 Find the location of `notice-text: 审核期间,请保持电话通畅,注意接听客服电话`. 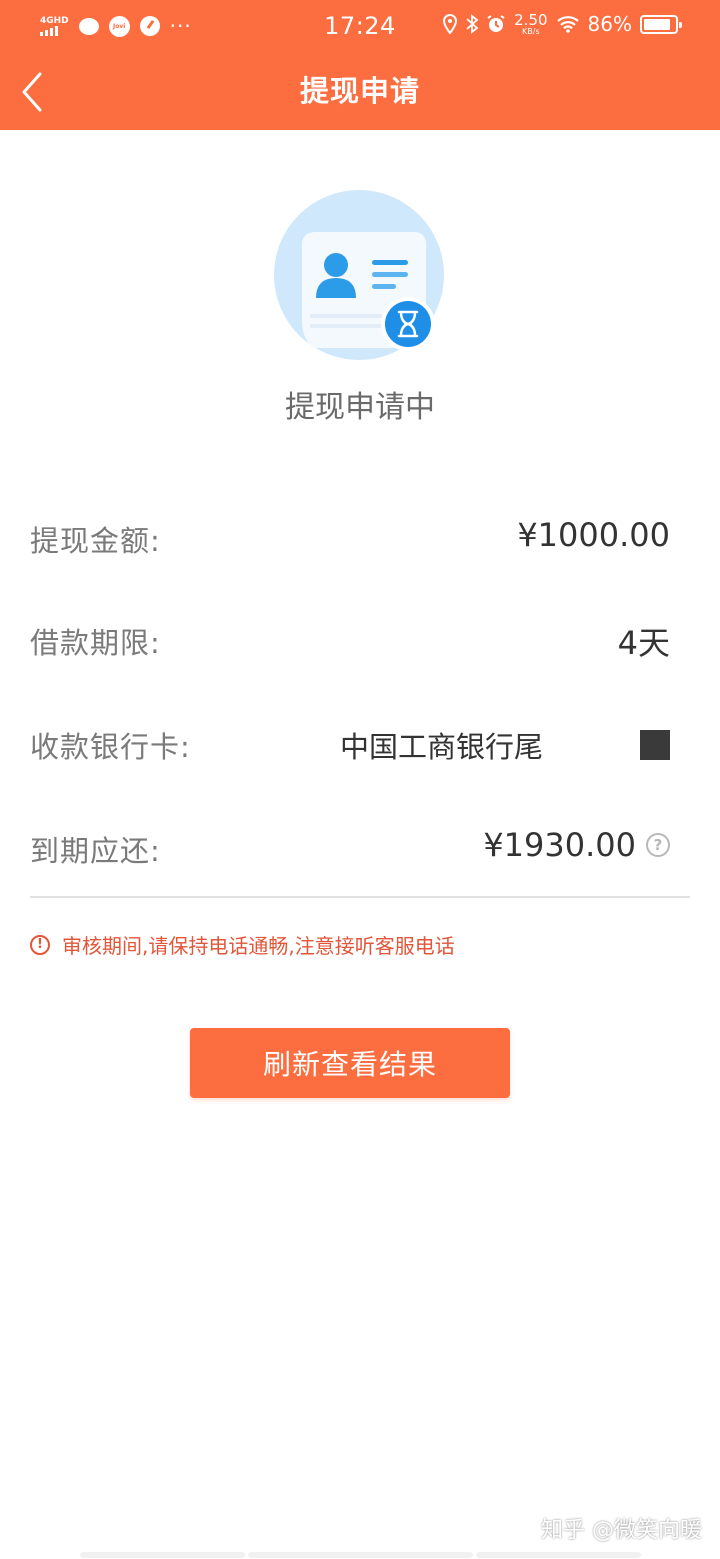

notice-text: 审核期间,请保持电话通畅,注意接听客服电话 is located at coordinates (258, 946).